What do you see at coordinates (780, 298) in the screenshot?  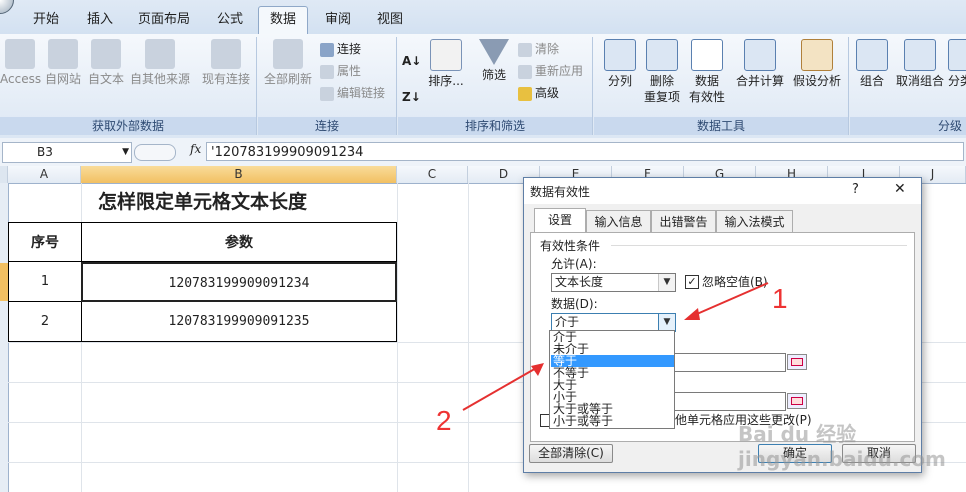 I see `annotation-number-1: 1` at bounding box center [780, 298].